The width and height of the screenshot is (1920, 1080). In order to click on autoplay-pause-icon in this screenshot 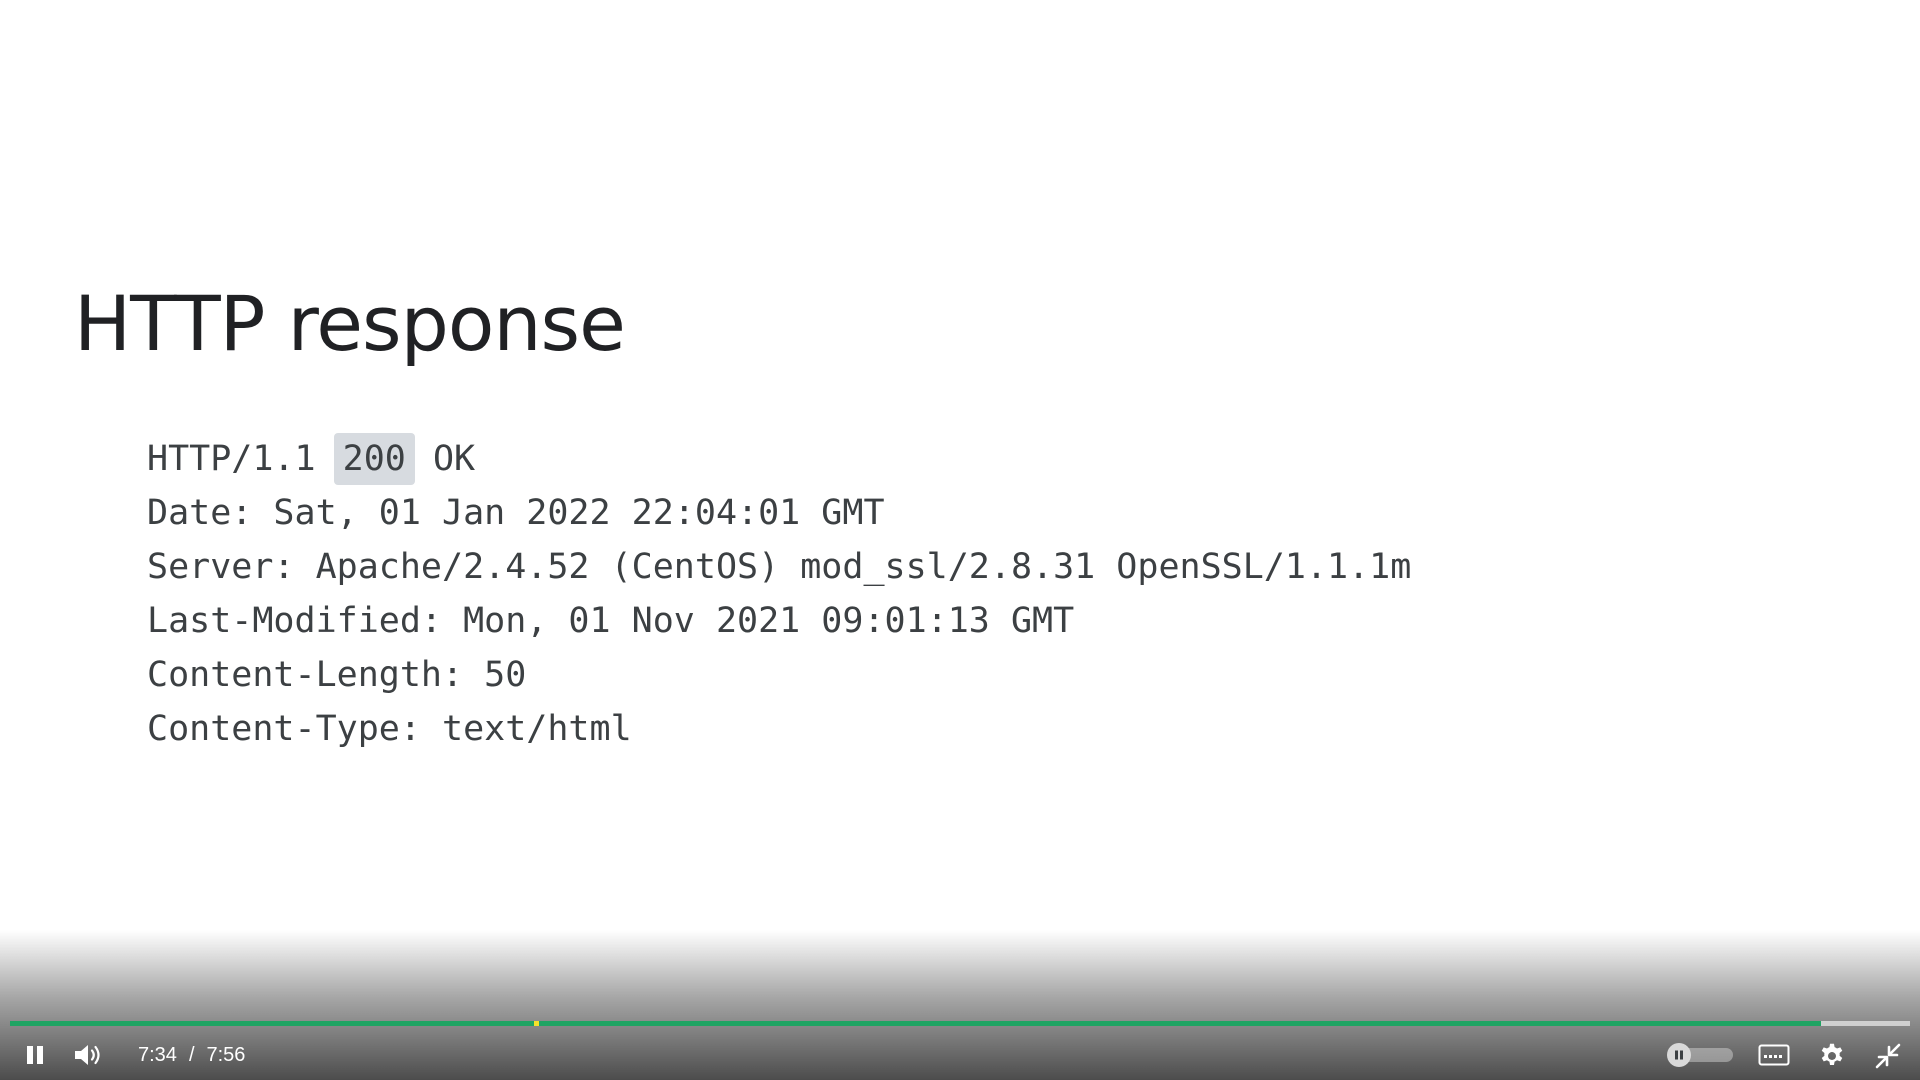, I will do `click(1679, 1055)`.